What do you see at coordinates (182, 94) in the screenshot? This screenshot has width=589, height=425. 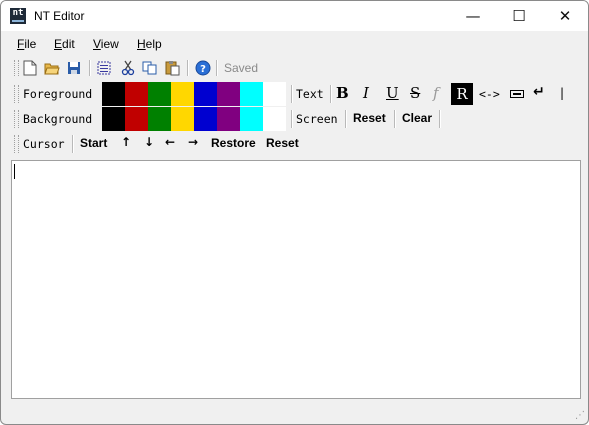 I see `fg-color-yellow` at bounding box center [182, 94].